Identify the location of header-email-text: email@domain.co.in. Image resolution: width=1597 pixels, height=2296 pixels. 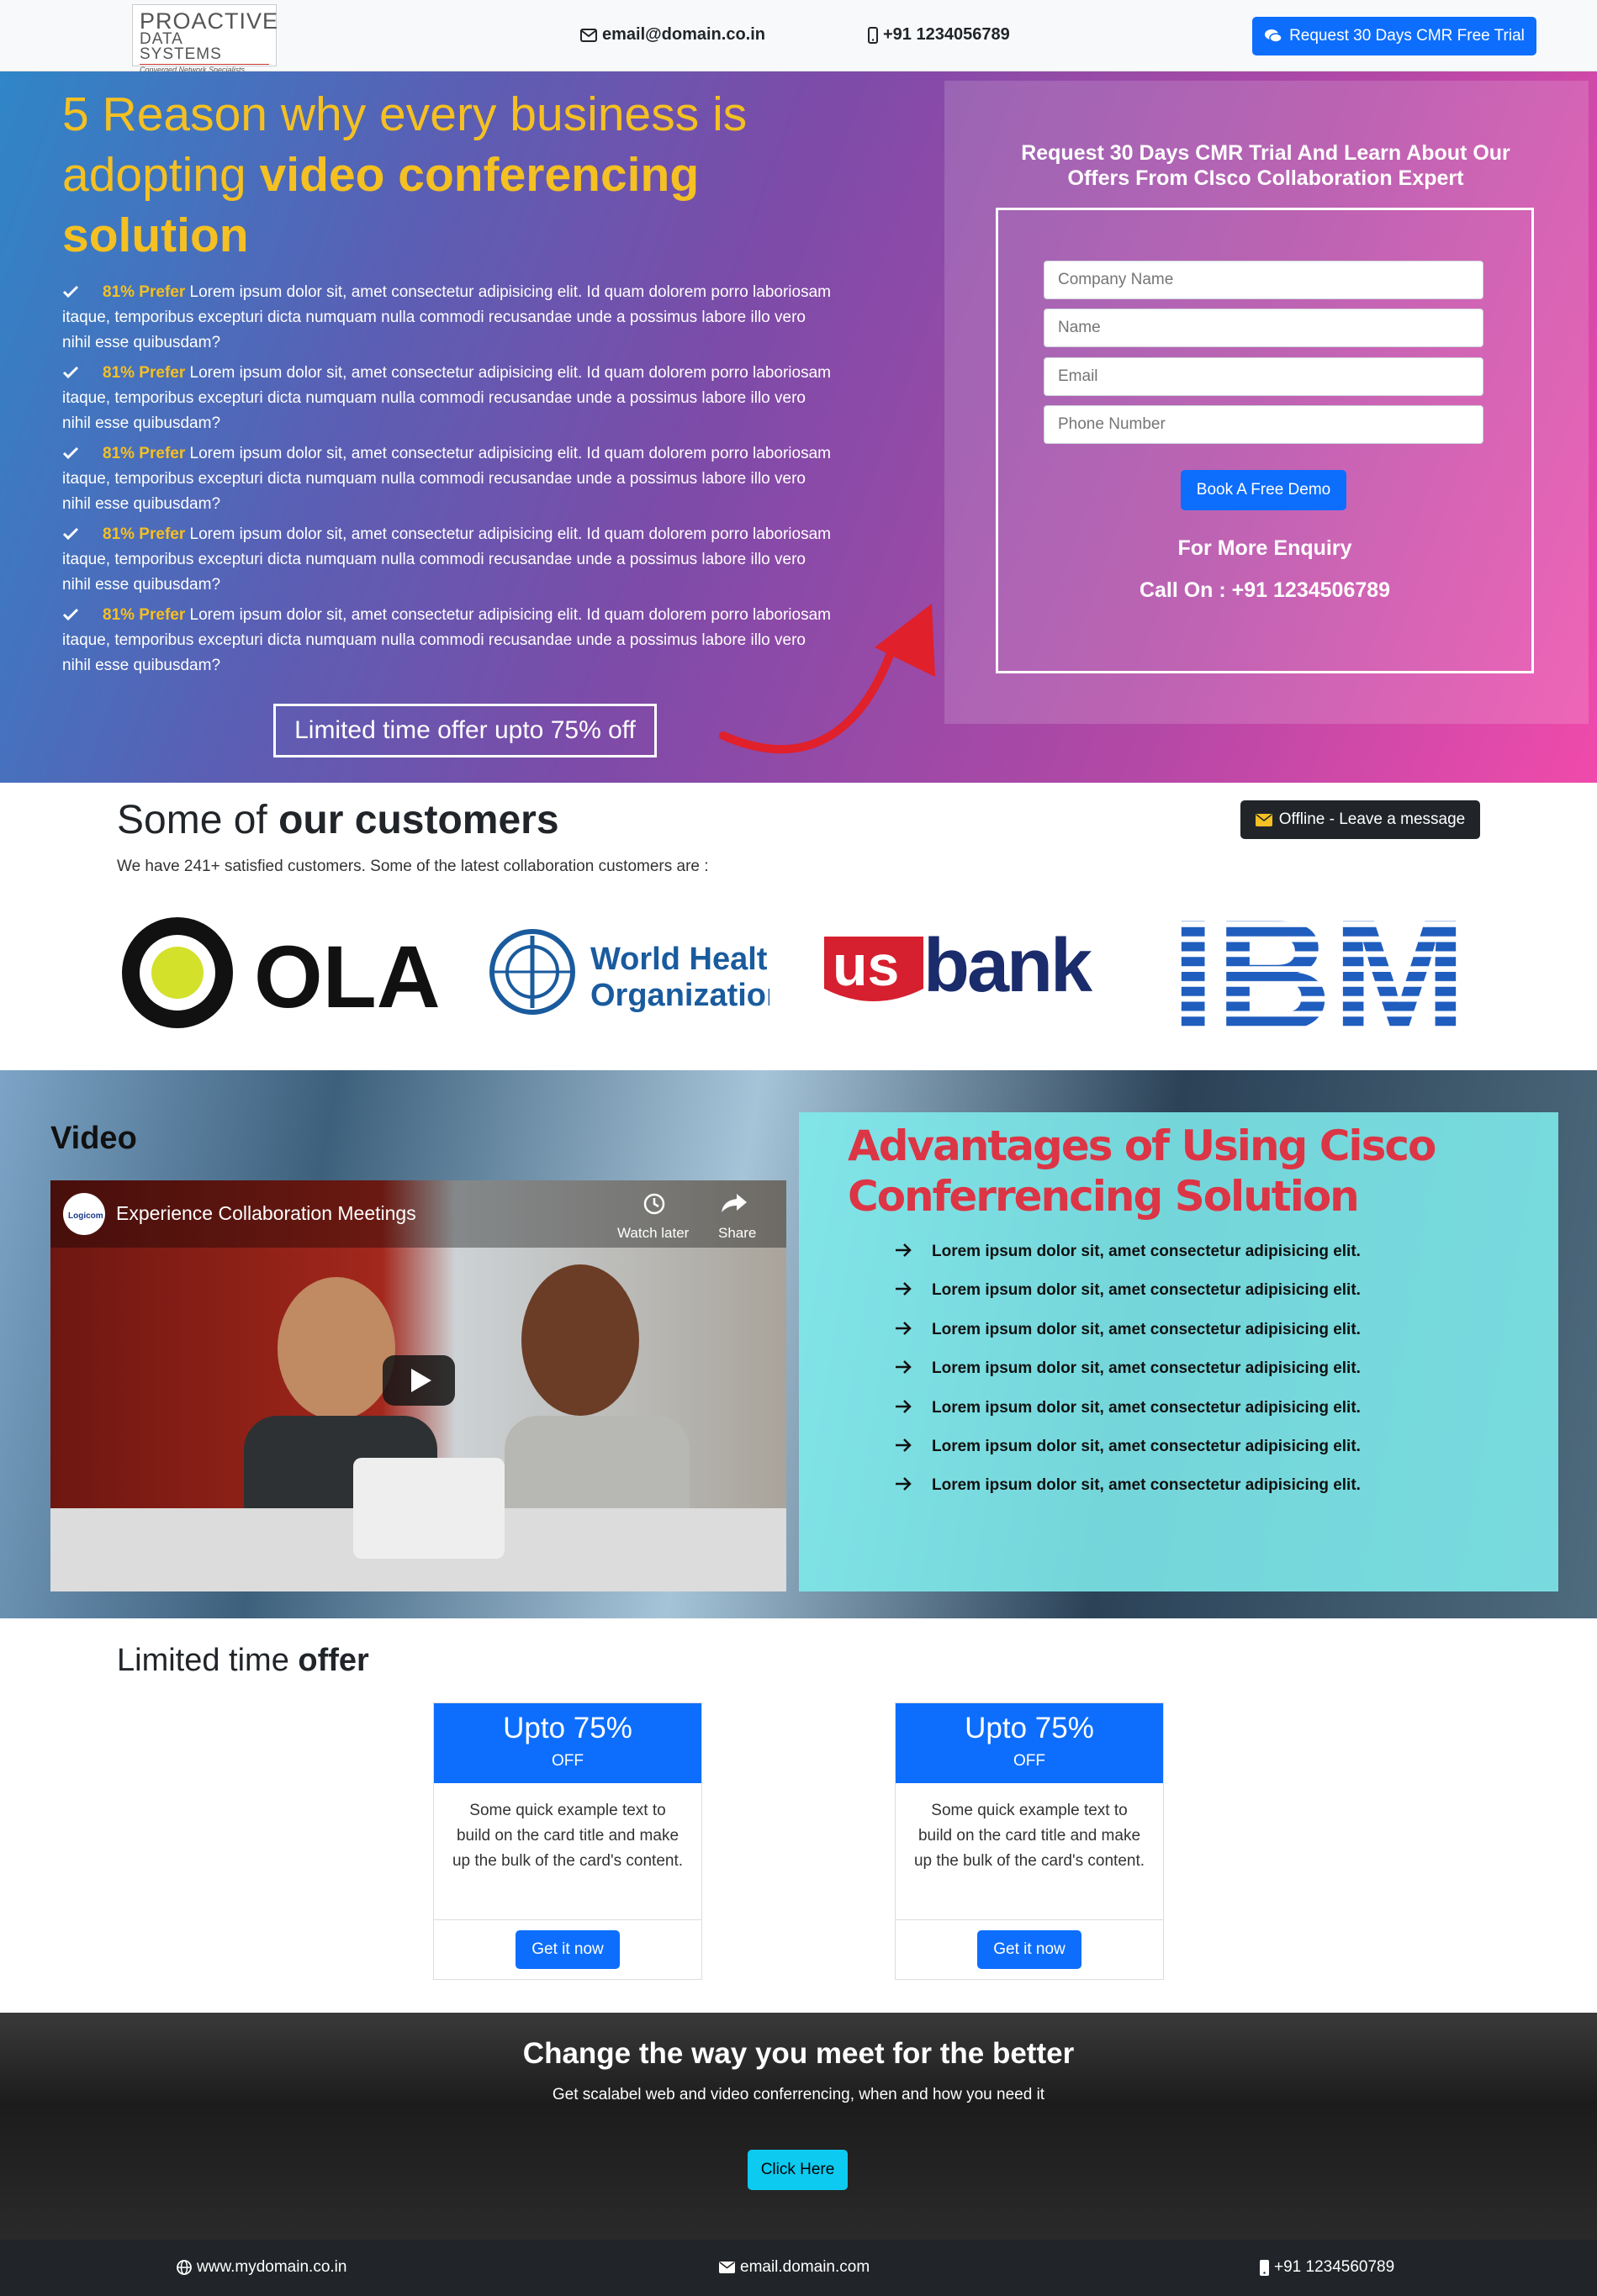
(684, 34).